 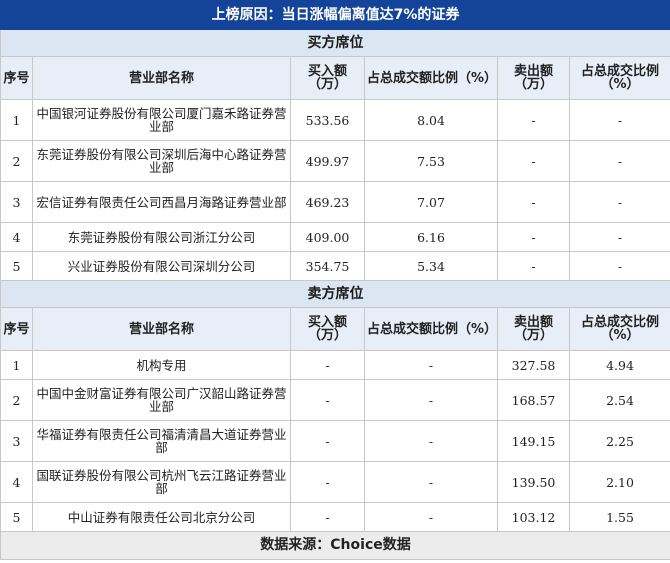 I want to click on table-row: 5 中山证券有限责任公司北京分公司 - -103.12 1.55, so click(x=335, y=517).